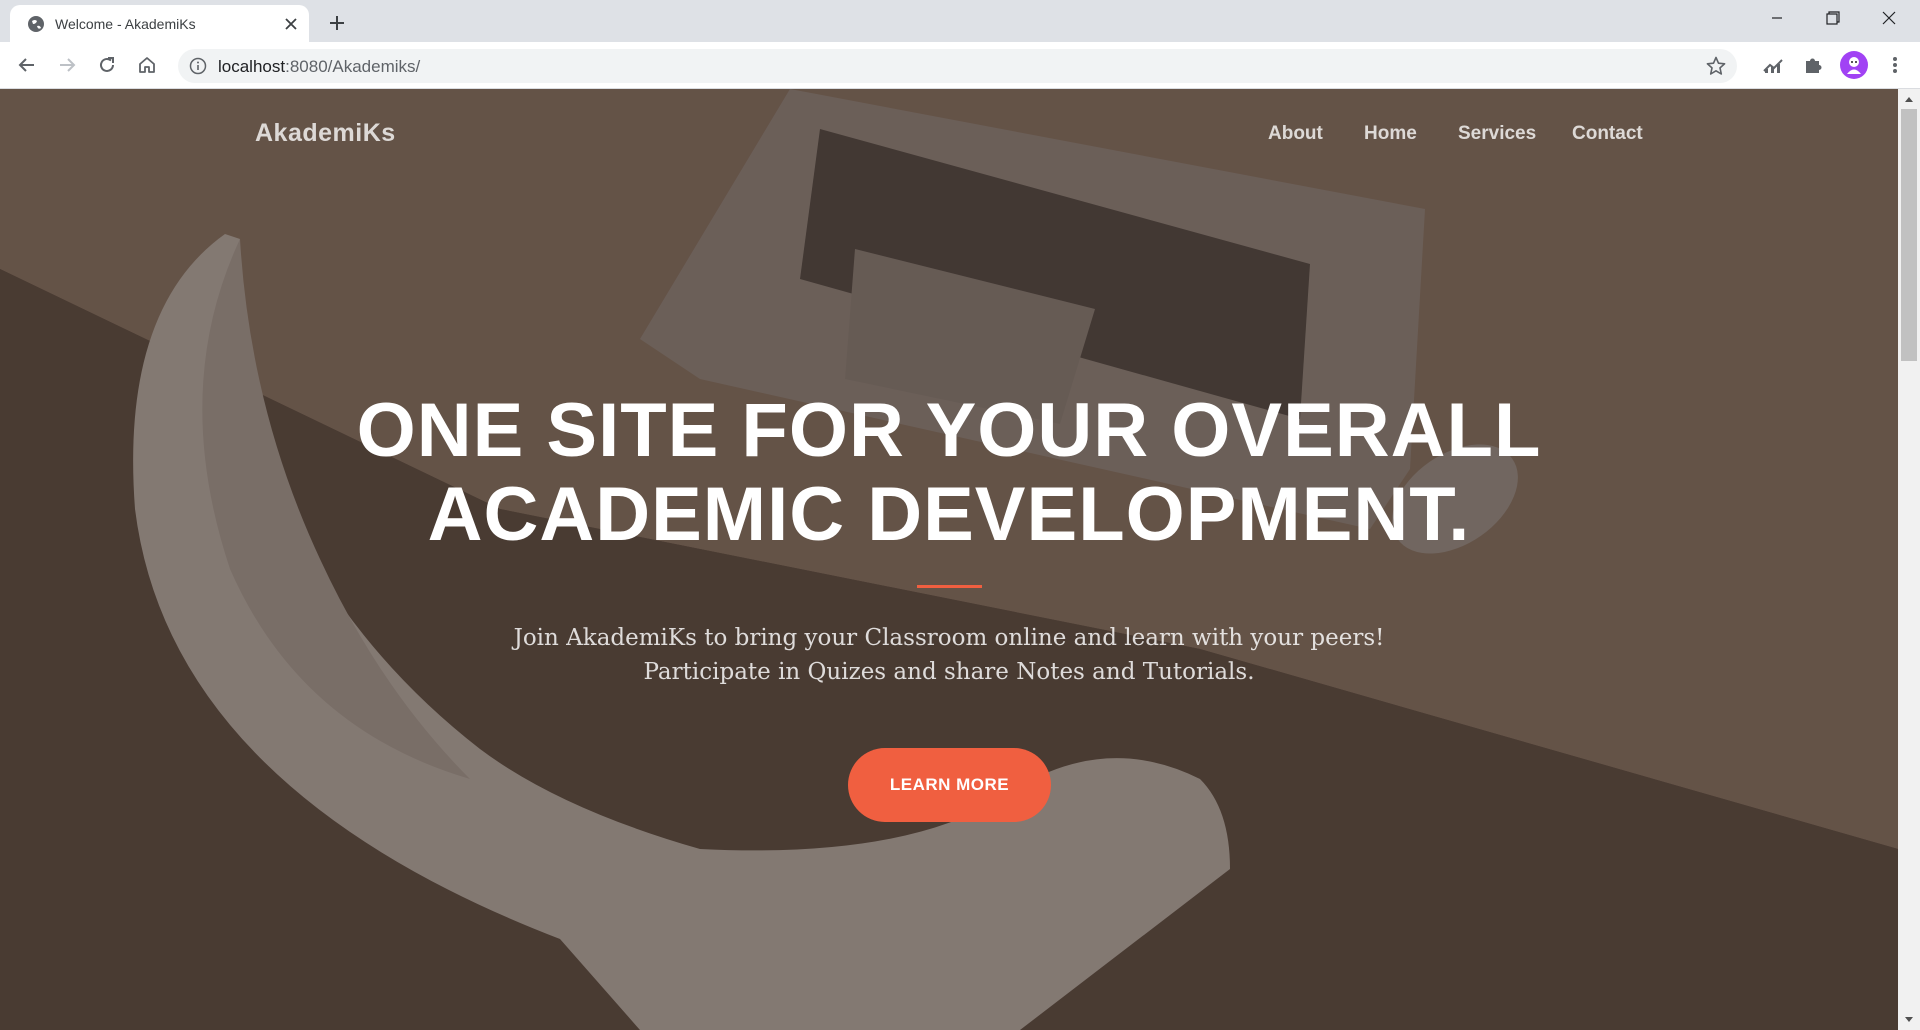  Describe the element at coordinates (1833, 18) in the screenshot. I see `restore-icon` at that location.